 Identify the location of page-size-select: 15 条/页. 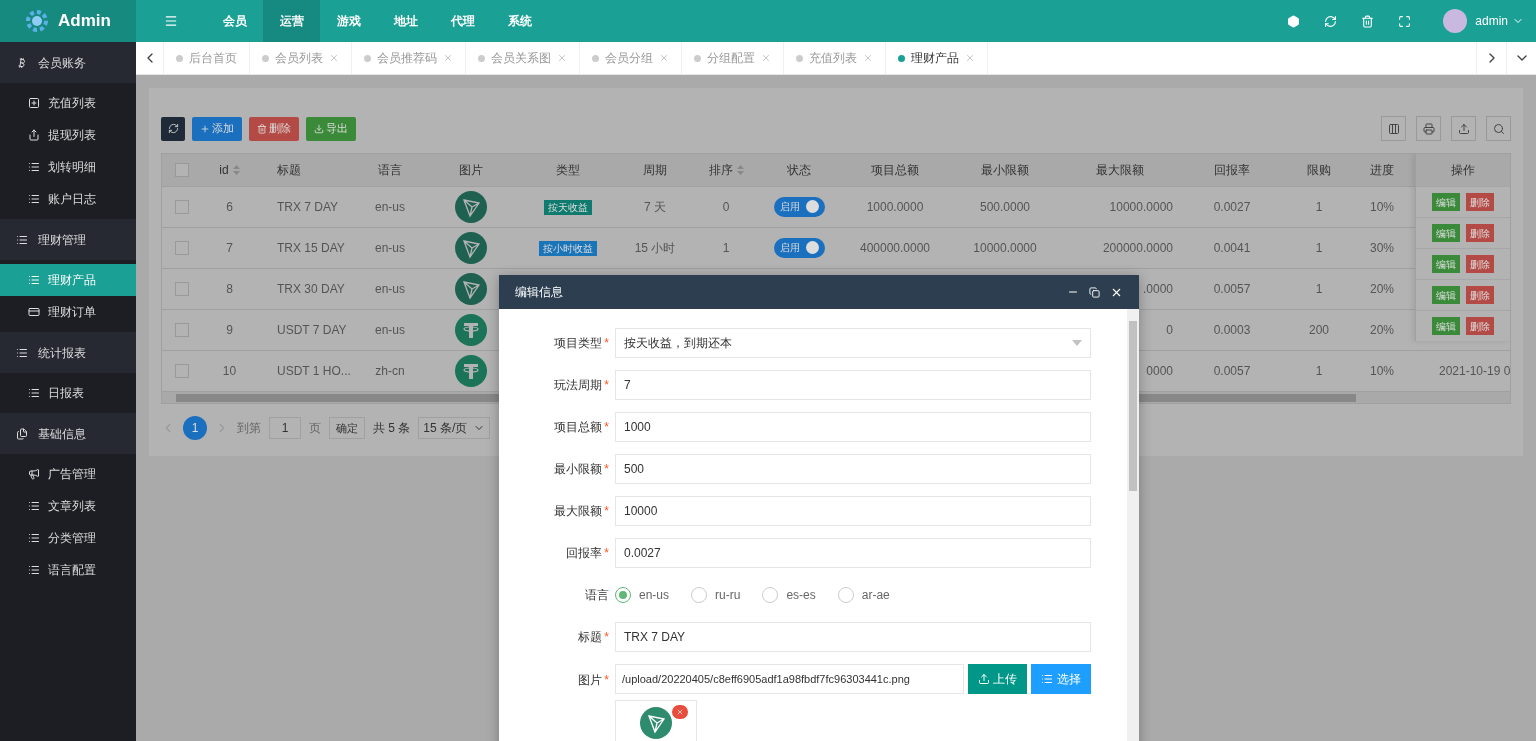
(454, 428).